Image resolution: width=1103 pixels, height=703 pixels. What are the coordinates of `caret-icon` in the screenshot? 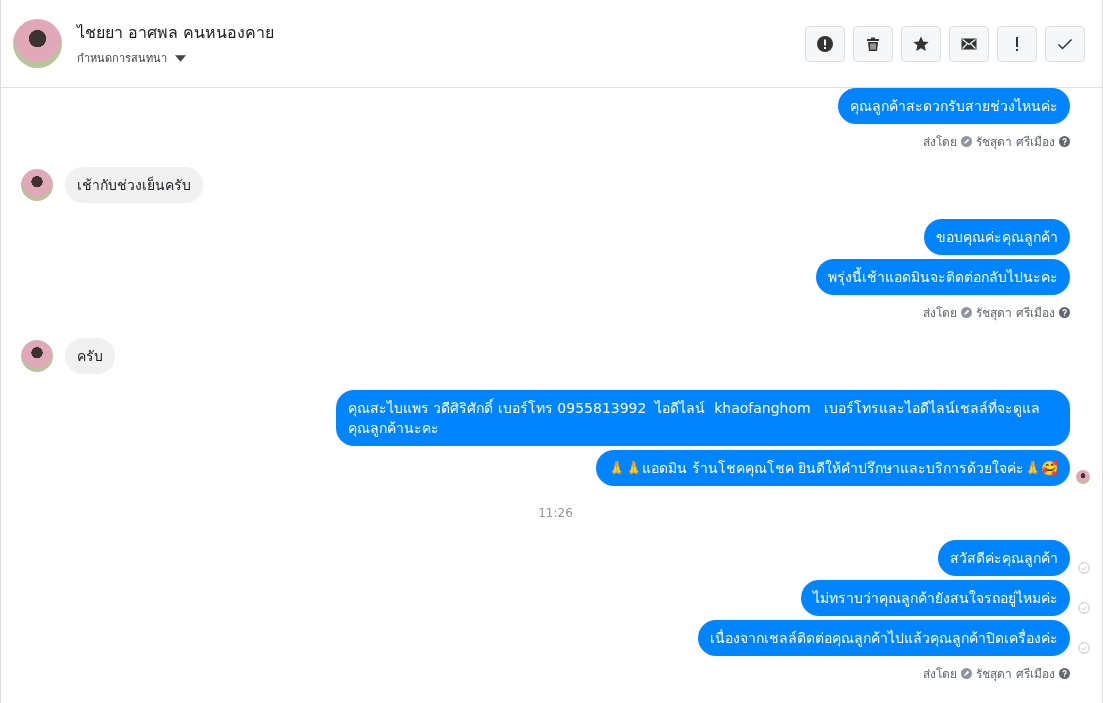 It's located at (180, 58).